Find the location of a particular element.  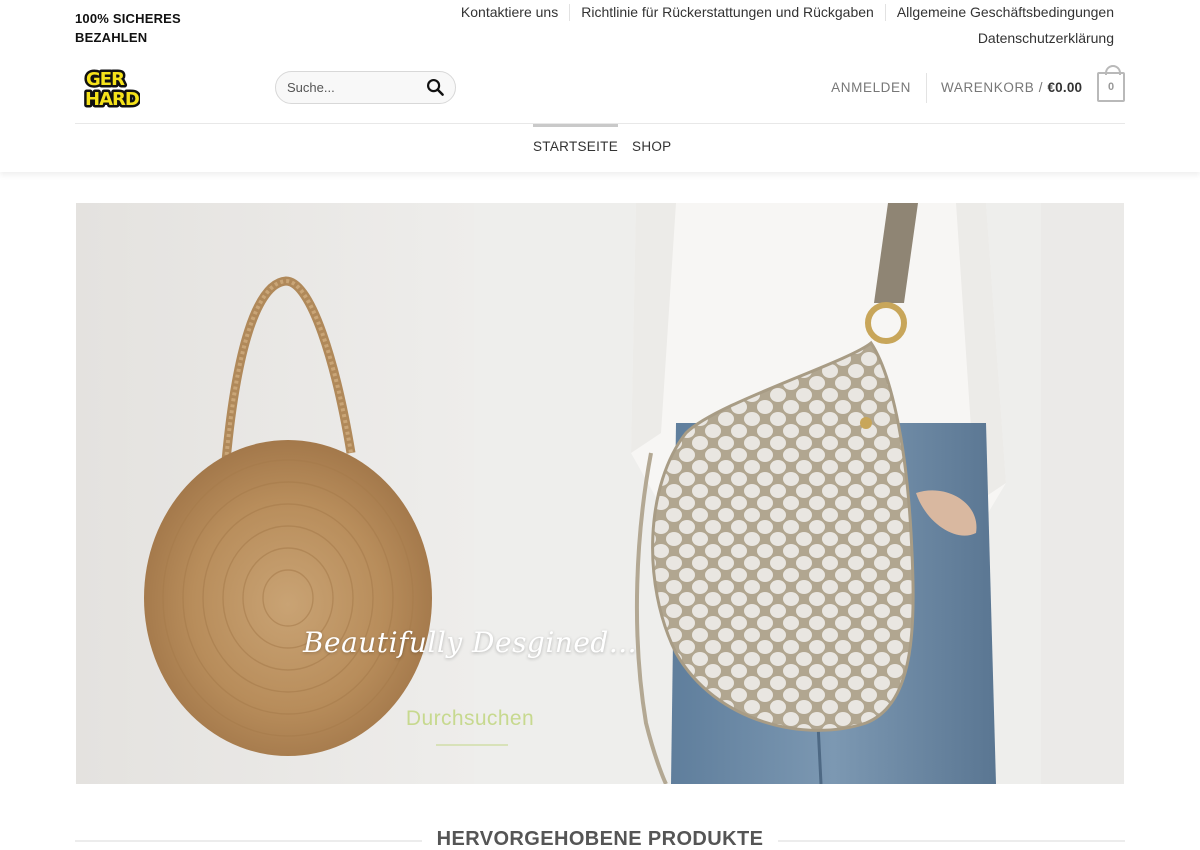

search-icon is located at coordinates (435, 87).